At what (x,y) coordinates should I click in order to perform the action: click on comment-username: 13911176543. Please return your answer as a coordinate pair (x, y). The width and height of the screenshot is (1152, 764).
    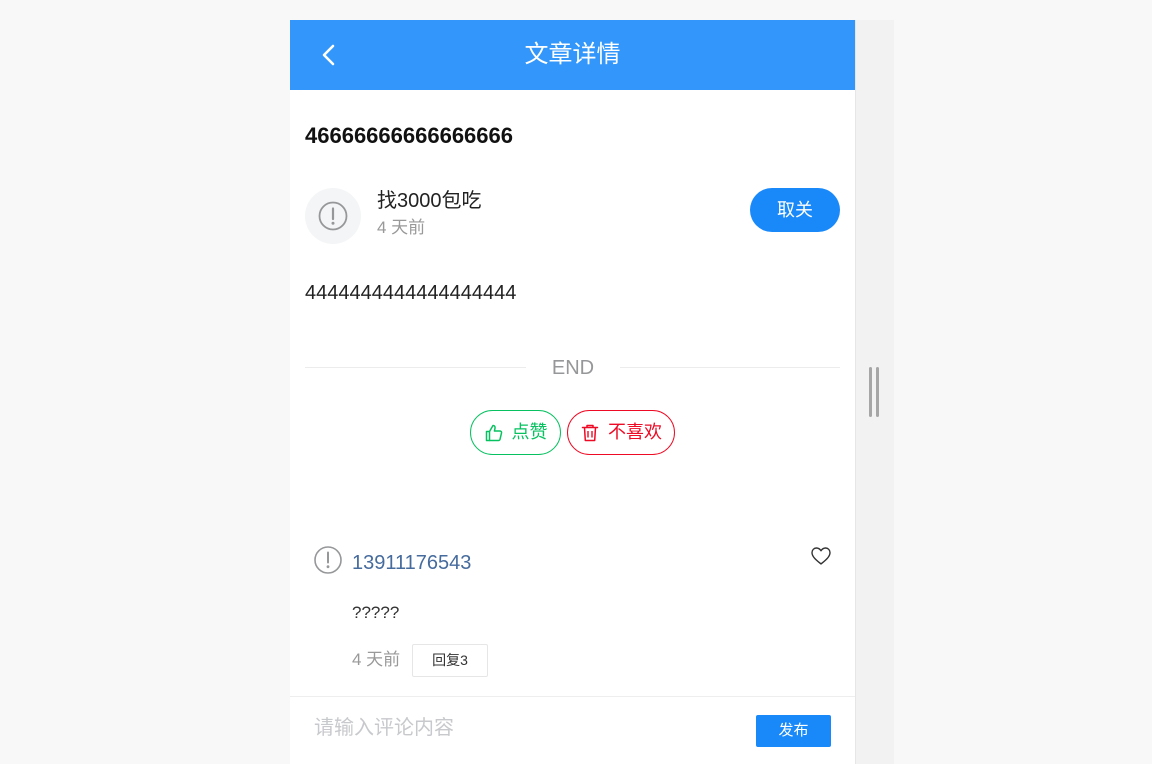
    Looking at the image, I should click on (411, 563).